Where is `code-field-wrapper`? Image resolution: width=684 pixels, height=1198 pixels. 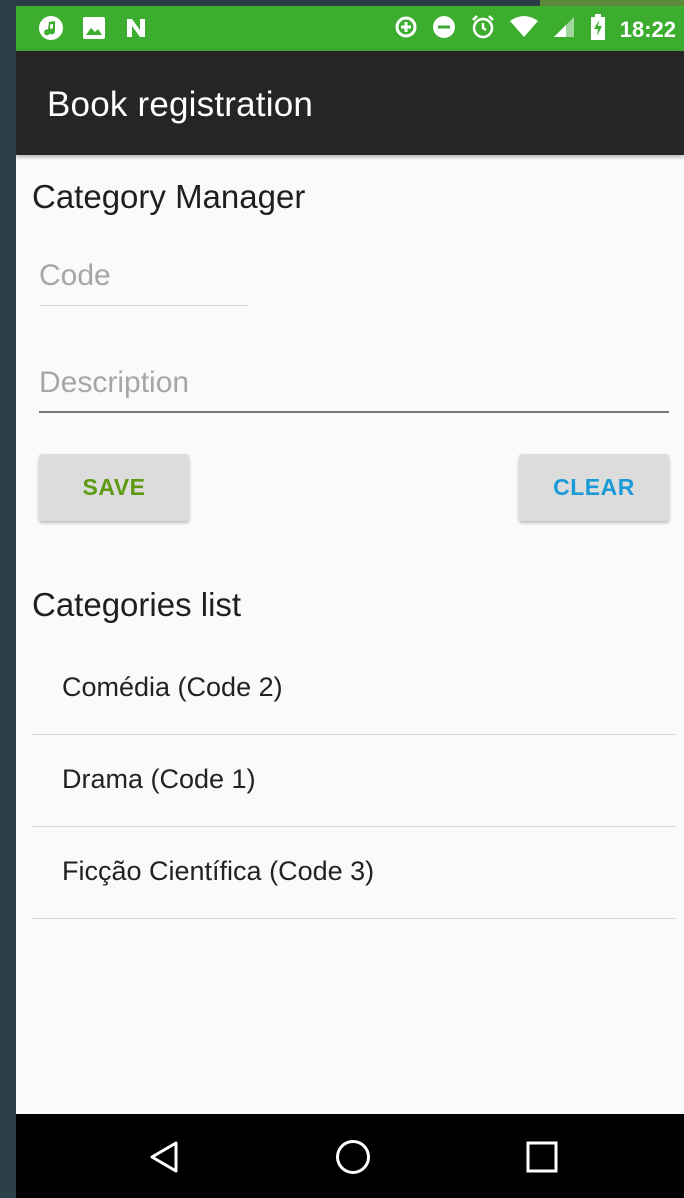
code-field-wrapper is located at coordinates (144, 282).